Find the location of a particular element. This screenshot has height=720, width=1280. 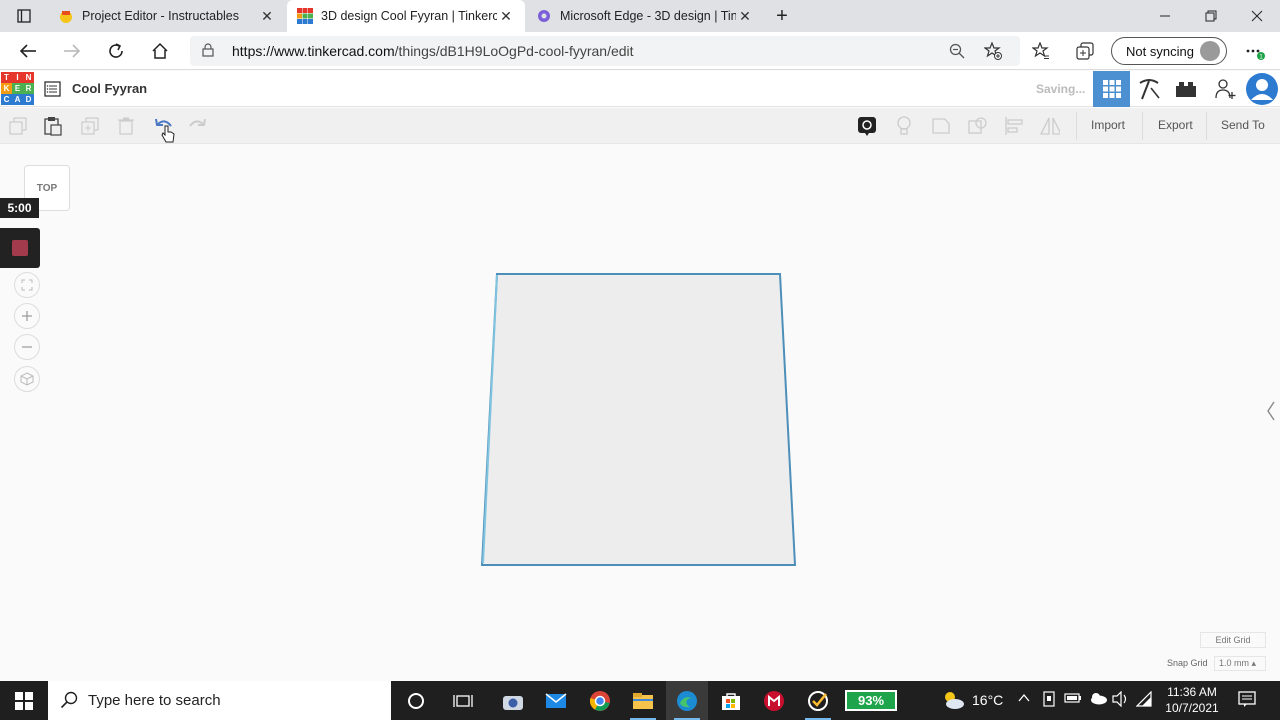

lightbulb-icon is located at coordinates (904, 126).